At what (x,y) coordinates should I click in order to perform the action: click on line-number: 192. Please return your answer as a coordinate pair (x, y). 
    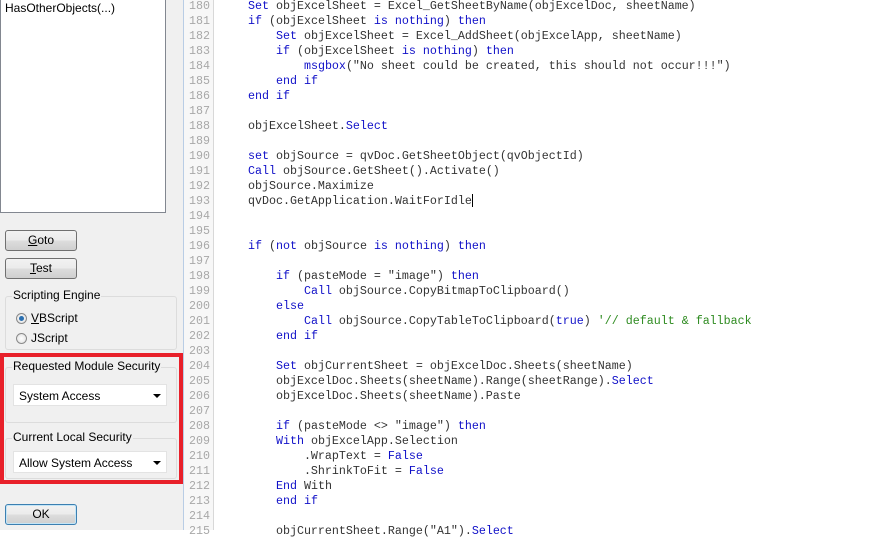
    Looking at the image, I should click on (199, 186).